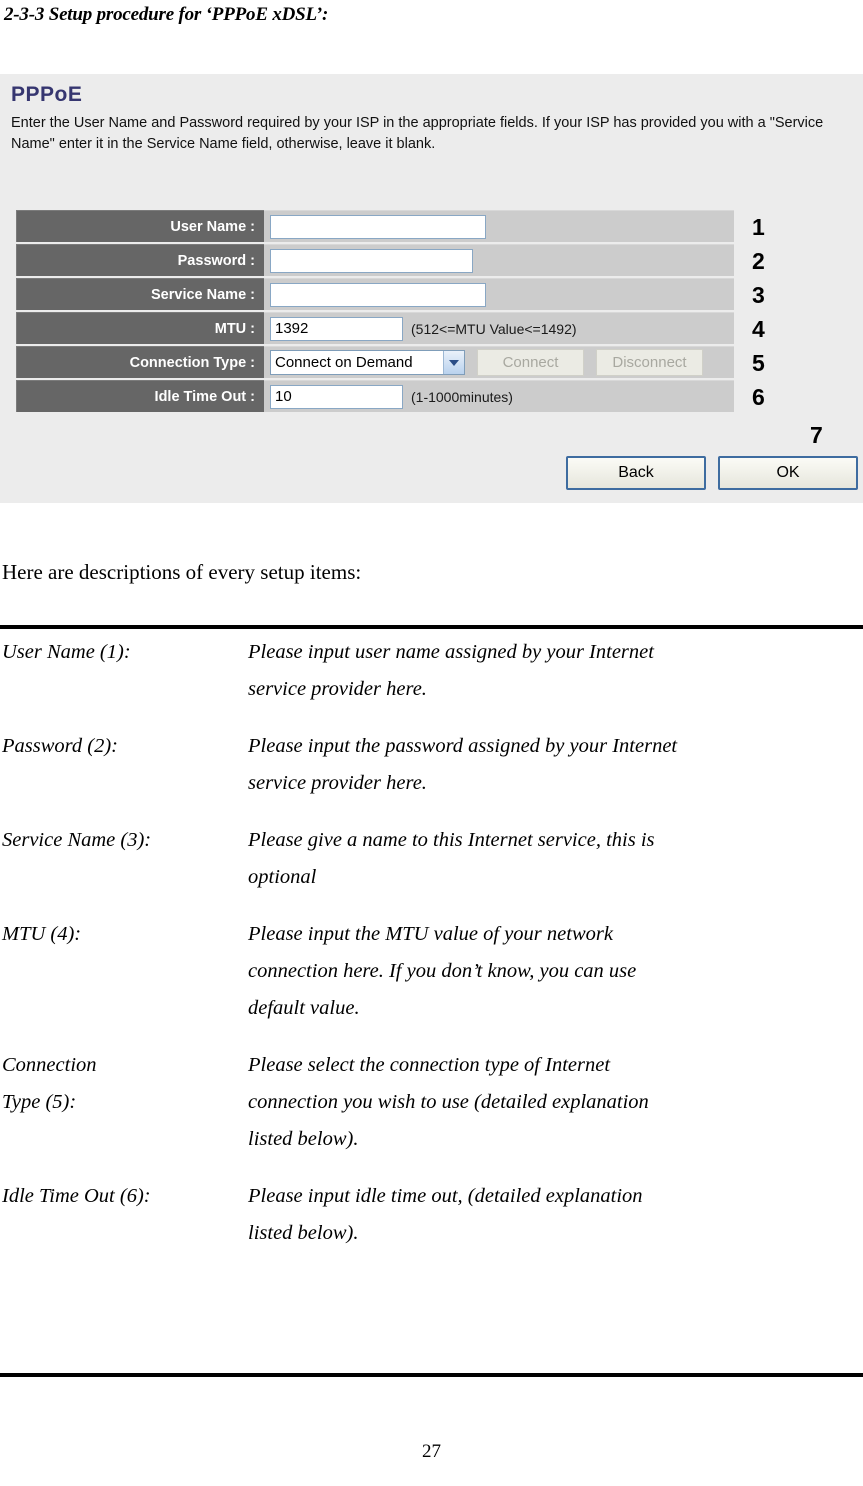  Describe the element at coordinates (636, 473) in the screenshot. I see `back-button: Back` at that location.